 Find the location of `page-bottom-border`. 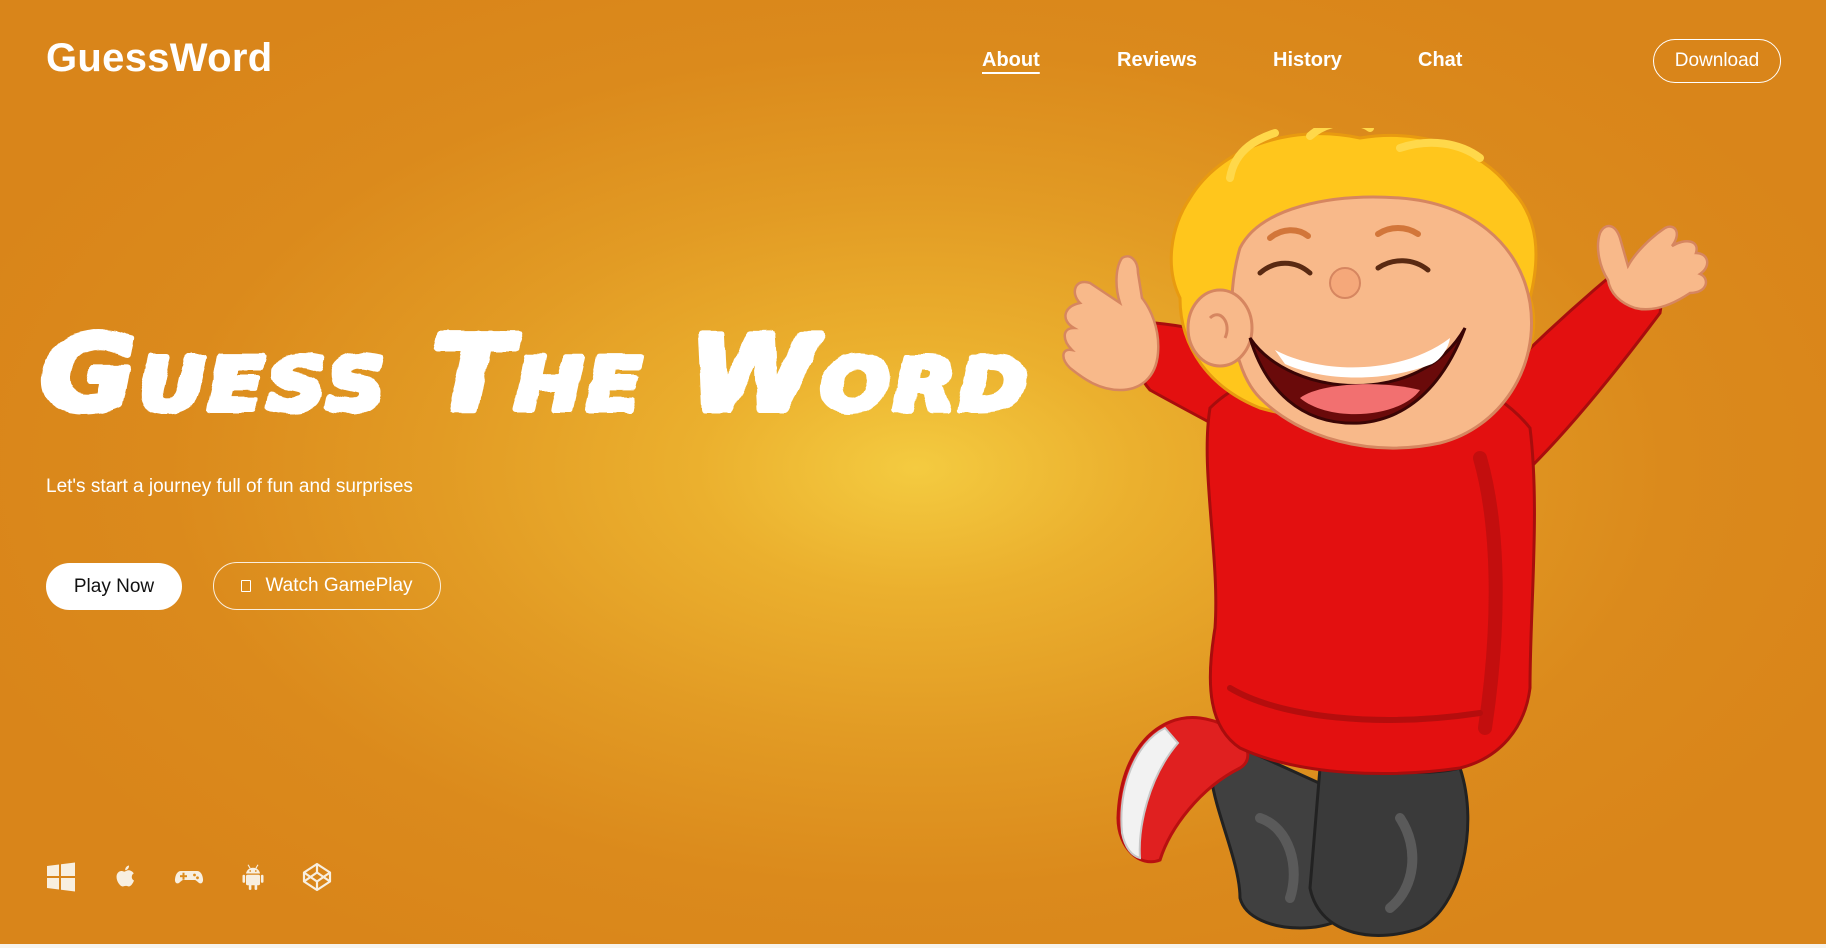

page-bottom-border is located at coordinates (913, 946).